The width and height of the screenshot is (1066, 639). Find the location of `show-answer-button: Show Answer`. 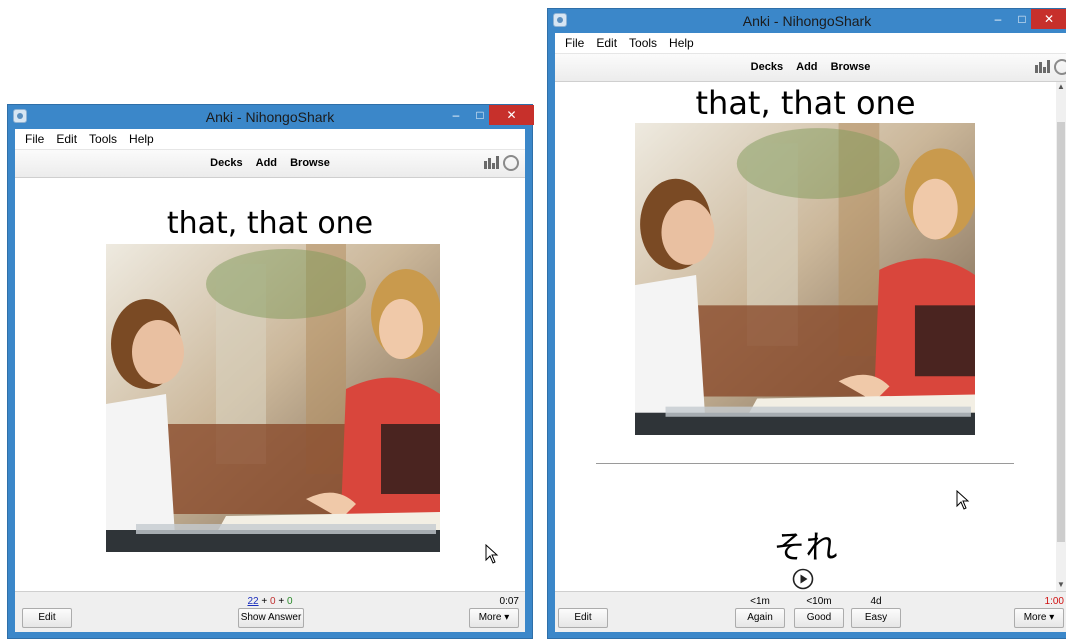

show-answer-button: Show Answer is located at coordinates (271, 618).